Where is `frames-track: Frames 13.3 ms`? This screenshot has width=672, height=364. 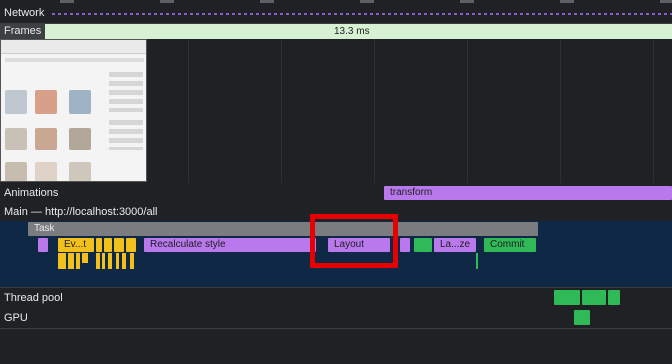 frames-track: Frames 13.3 ms is located at coordinates (336, 31).